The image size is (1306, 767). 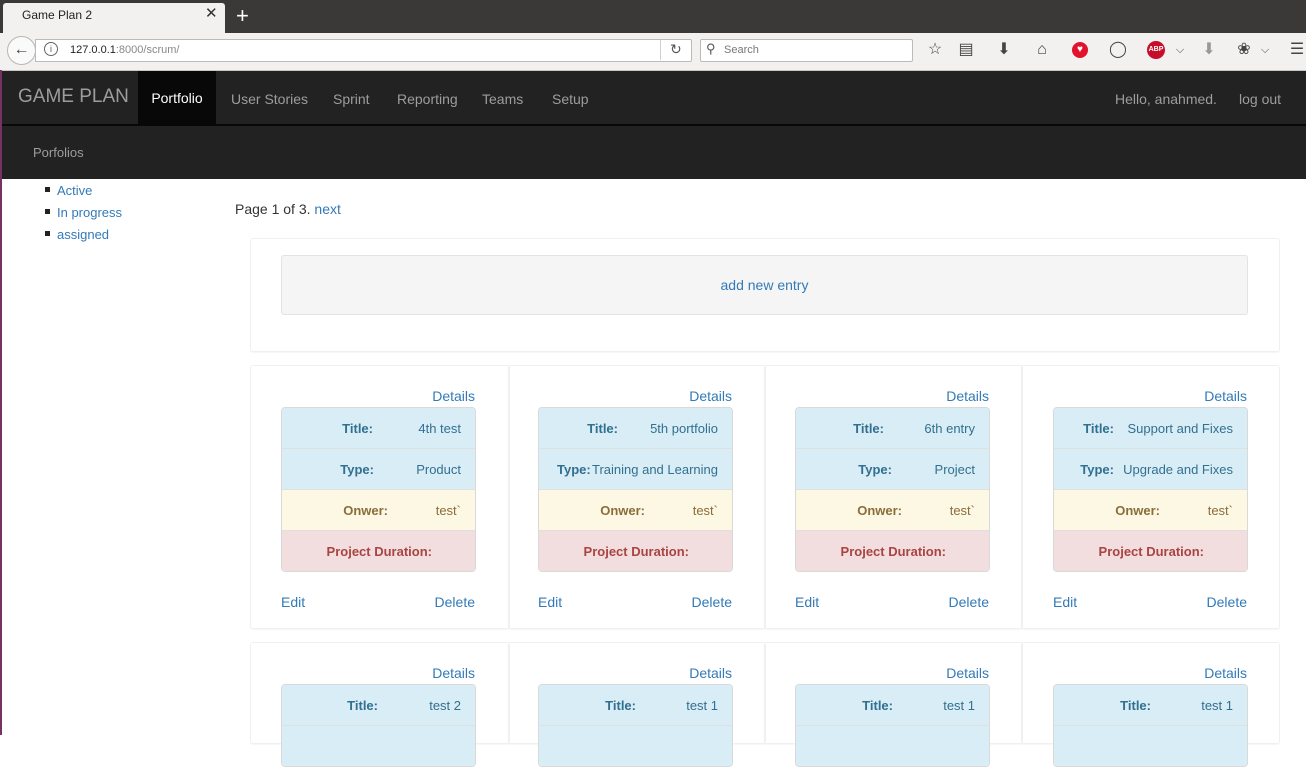 What do you see at coordinates (211, 13) in the screenshot?
I see `close-tab-icon: ✕` at bounding box center [211, 13].